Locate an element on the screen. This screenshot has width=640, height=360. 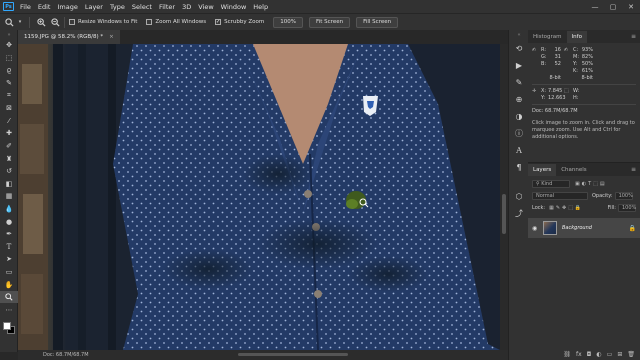
paths-panel-icon: ⤴ is located at coordinates (519, 213).